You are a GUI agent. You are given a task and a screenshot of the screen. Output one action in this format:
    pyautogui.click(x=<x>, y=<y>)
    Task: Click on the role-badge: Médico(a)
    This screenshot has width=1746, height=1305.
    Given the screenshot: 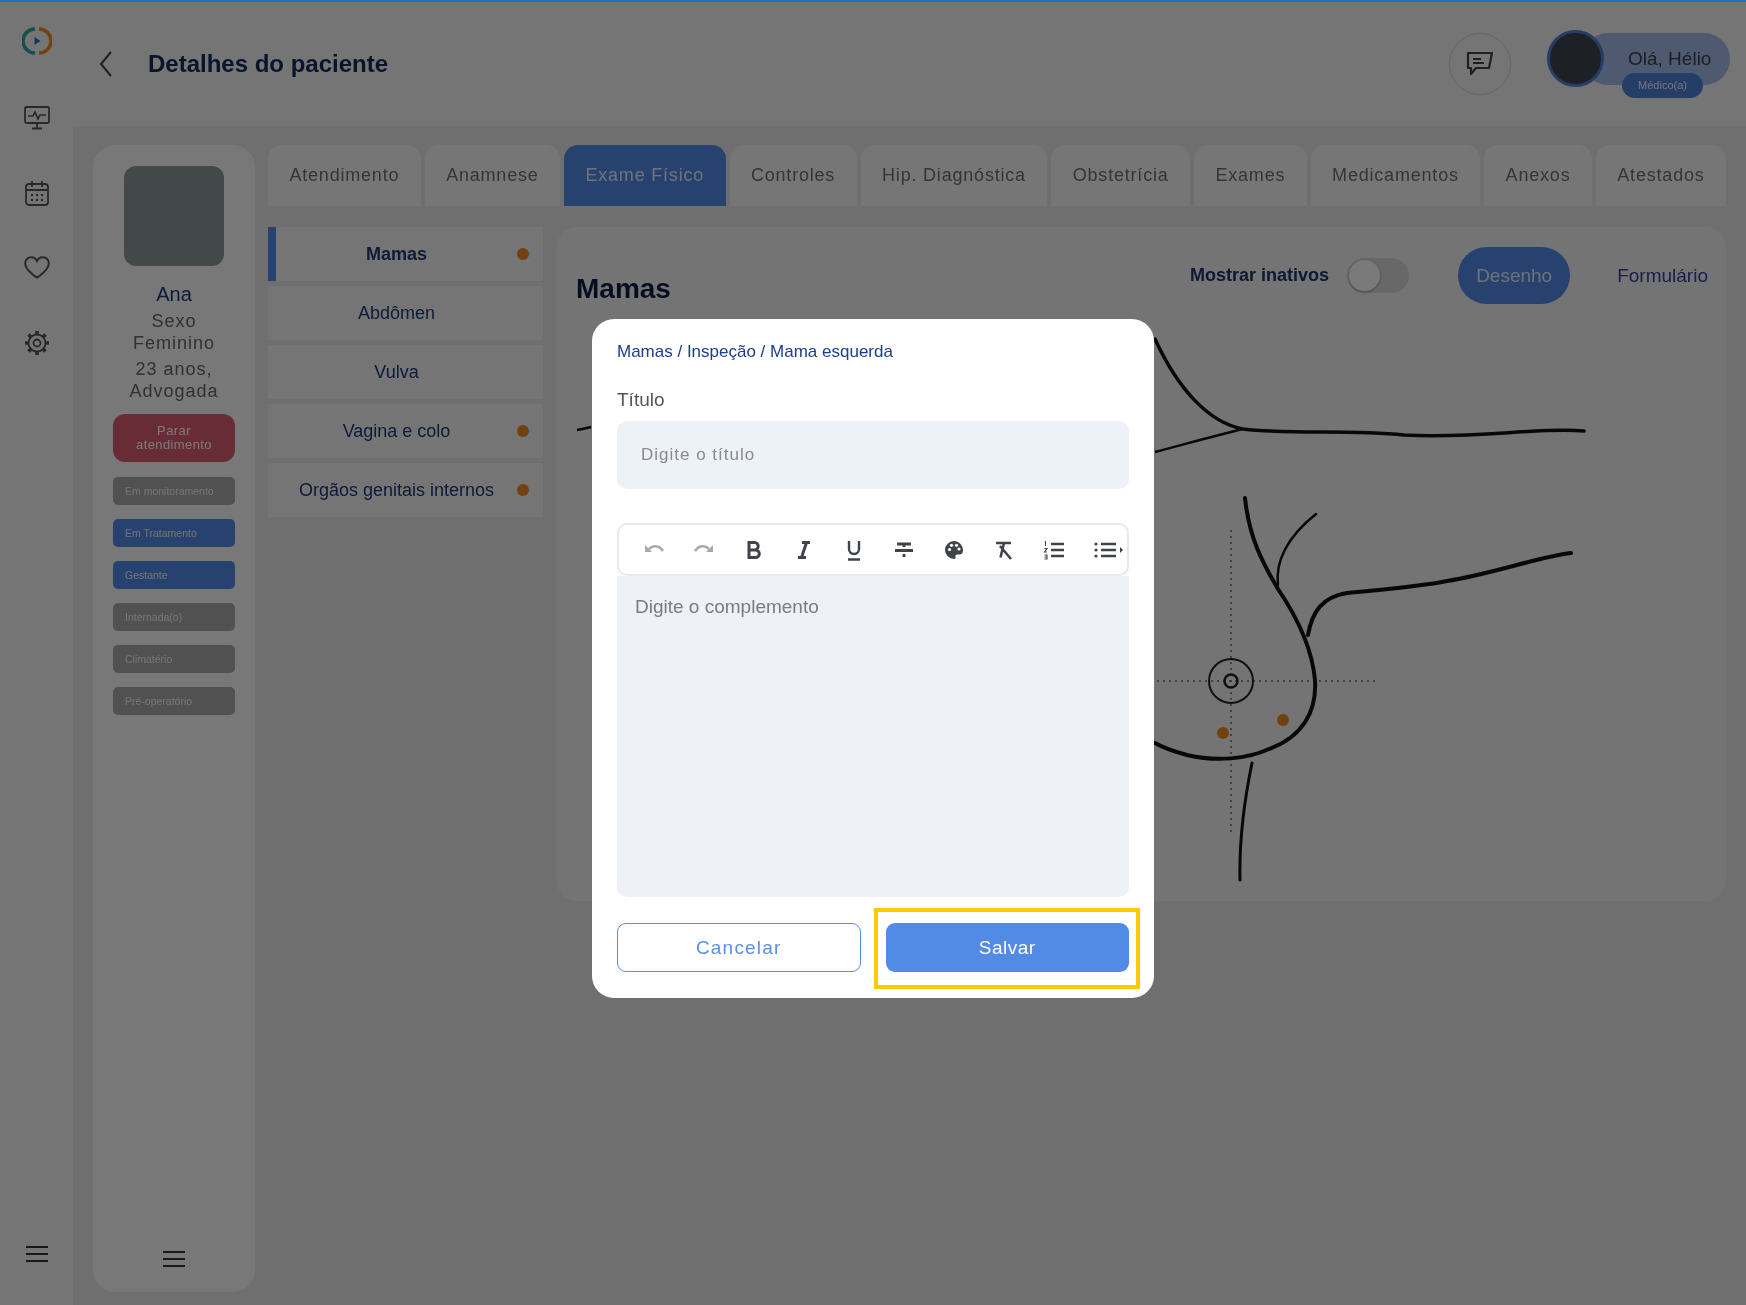 What is the action you would take?
    pyautogui.click(x=1662, y=85)
    